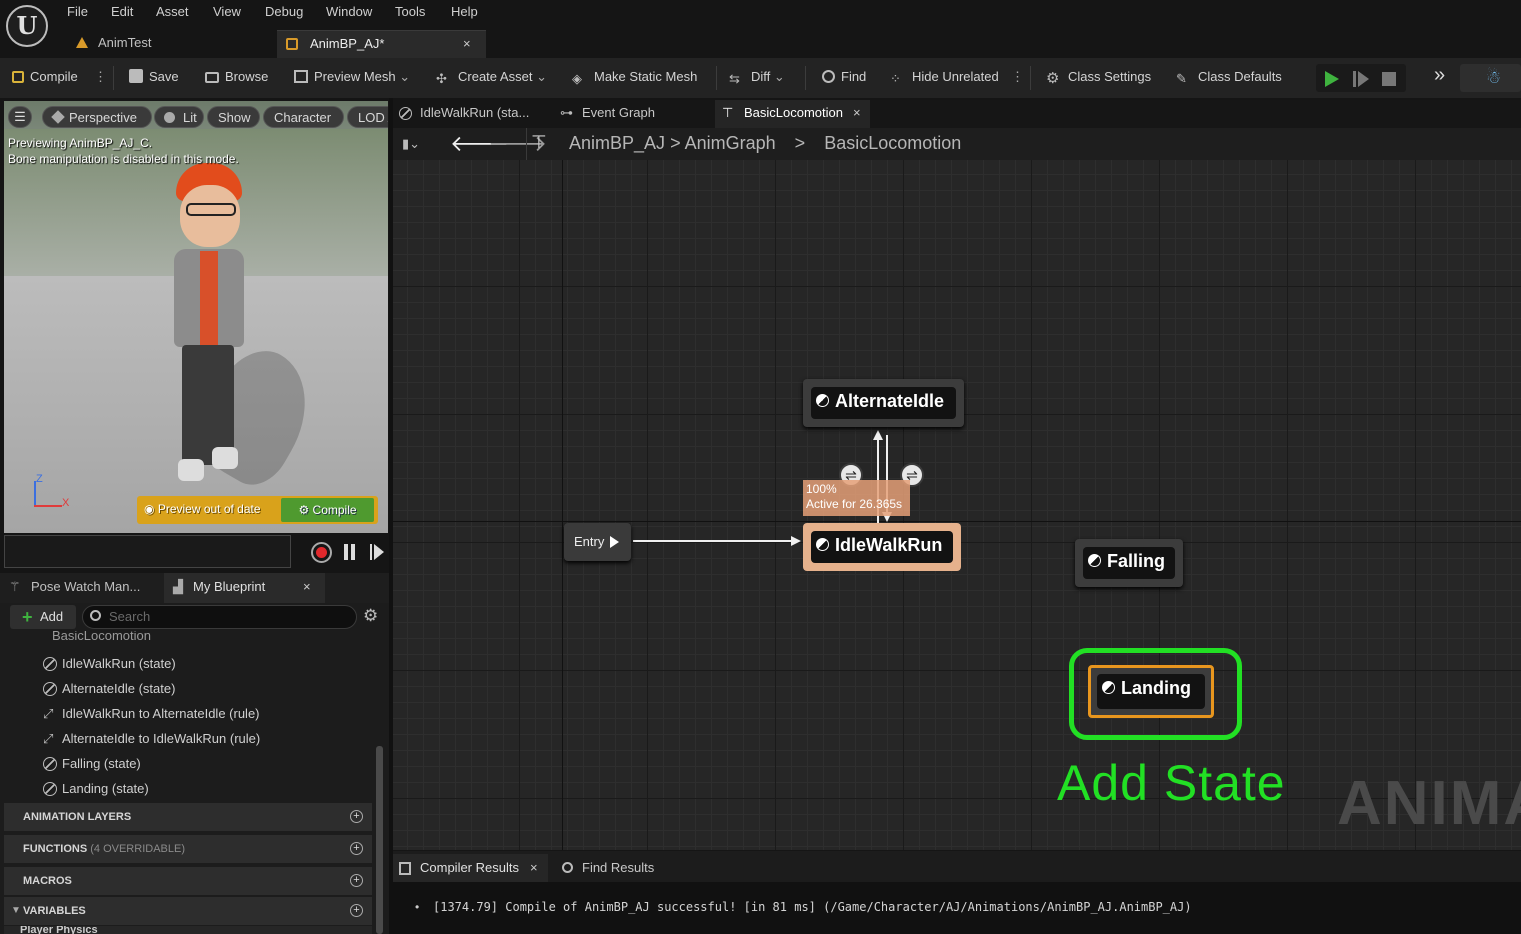 The width and height of the screenshot is (1521, 934). What do you see at coordinates (630, 114) in the screenshot?
I see `graph-tab-event-graph: ⊶ Event Graph` at bounding box center [630, 114].